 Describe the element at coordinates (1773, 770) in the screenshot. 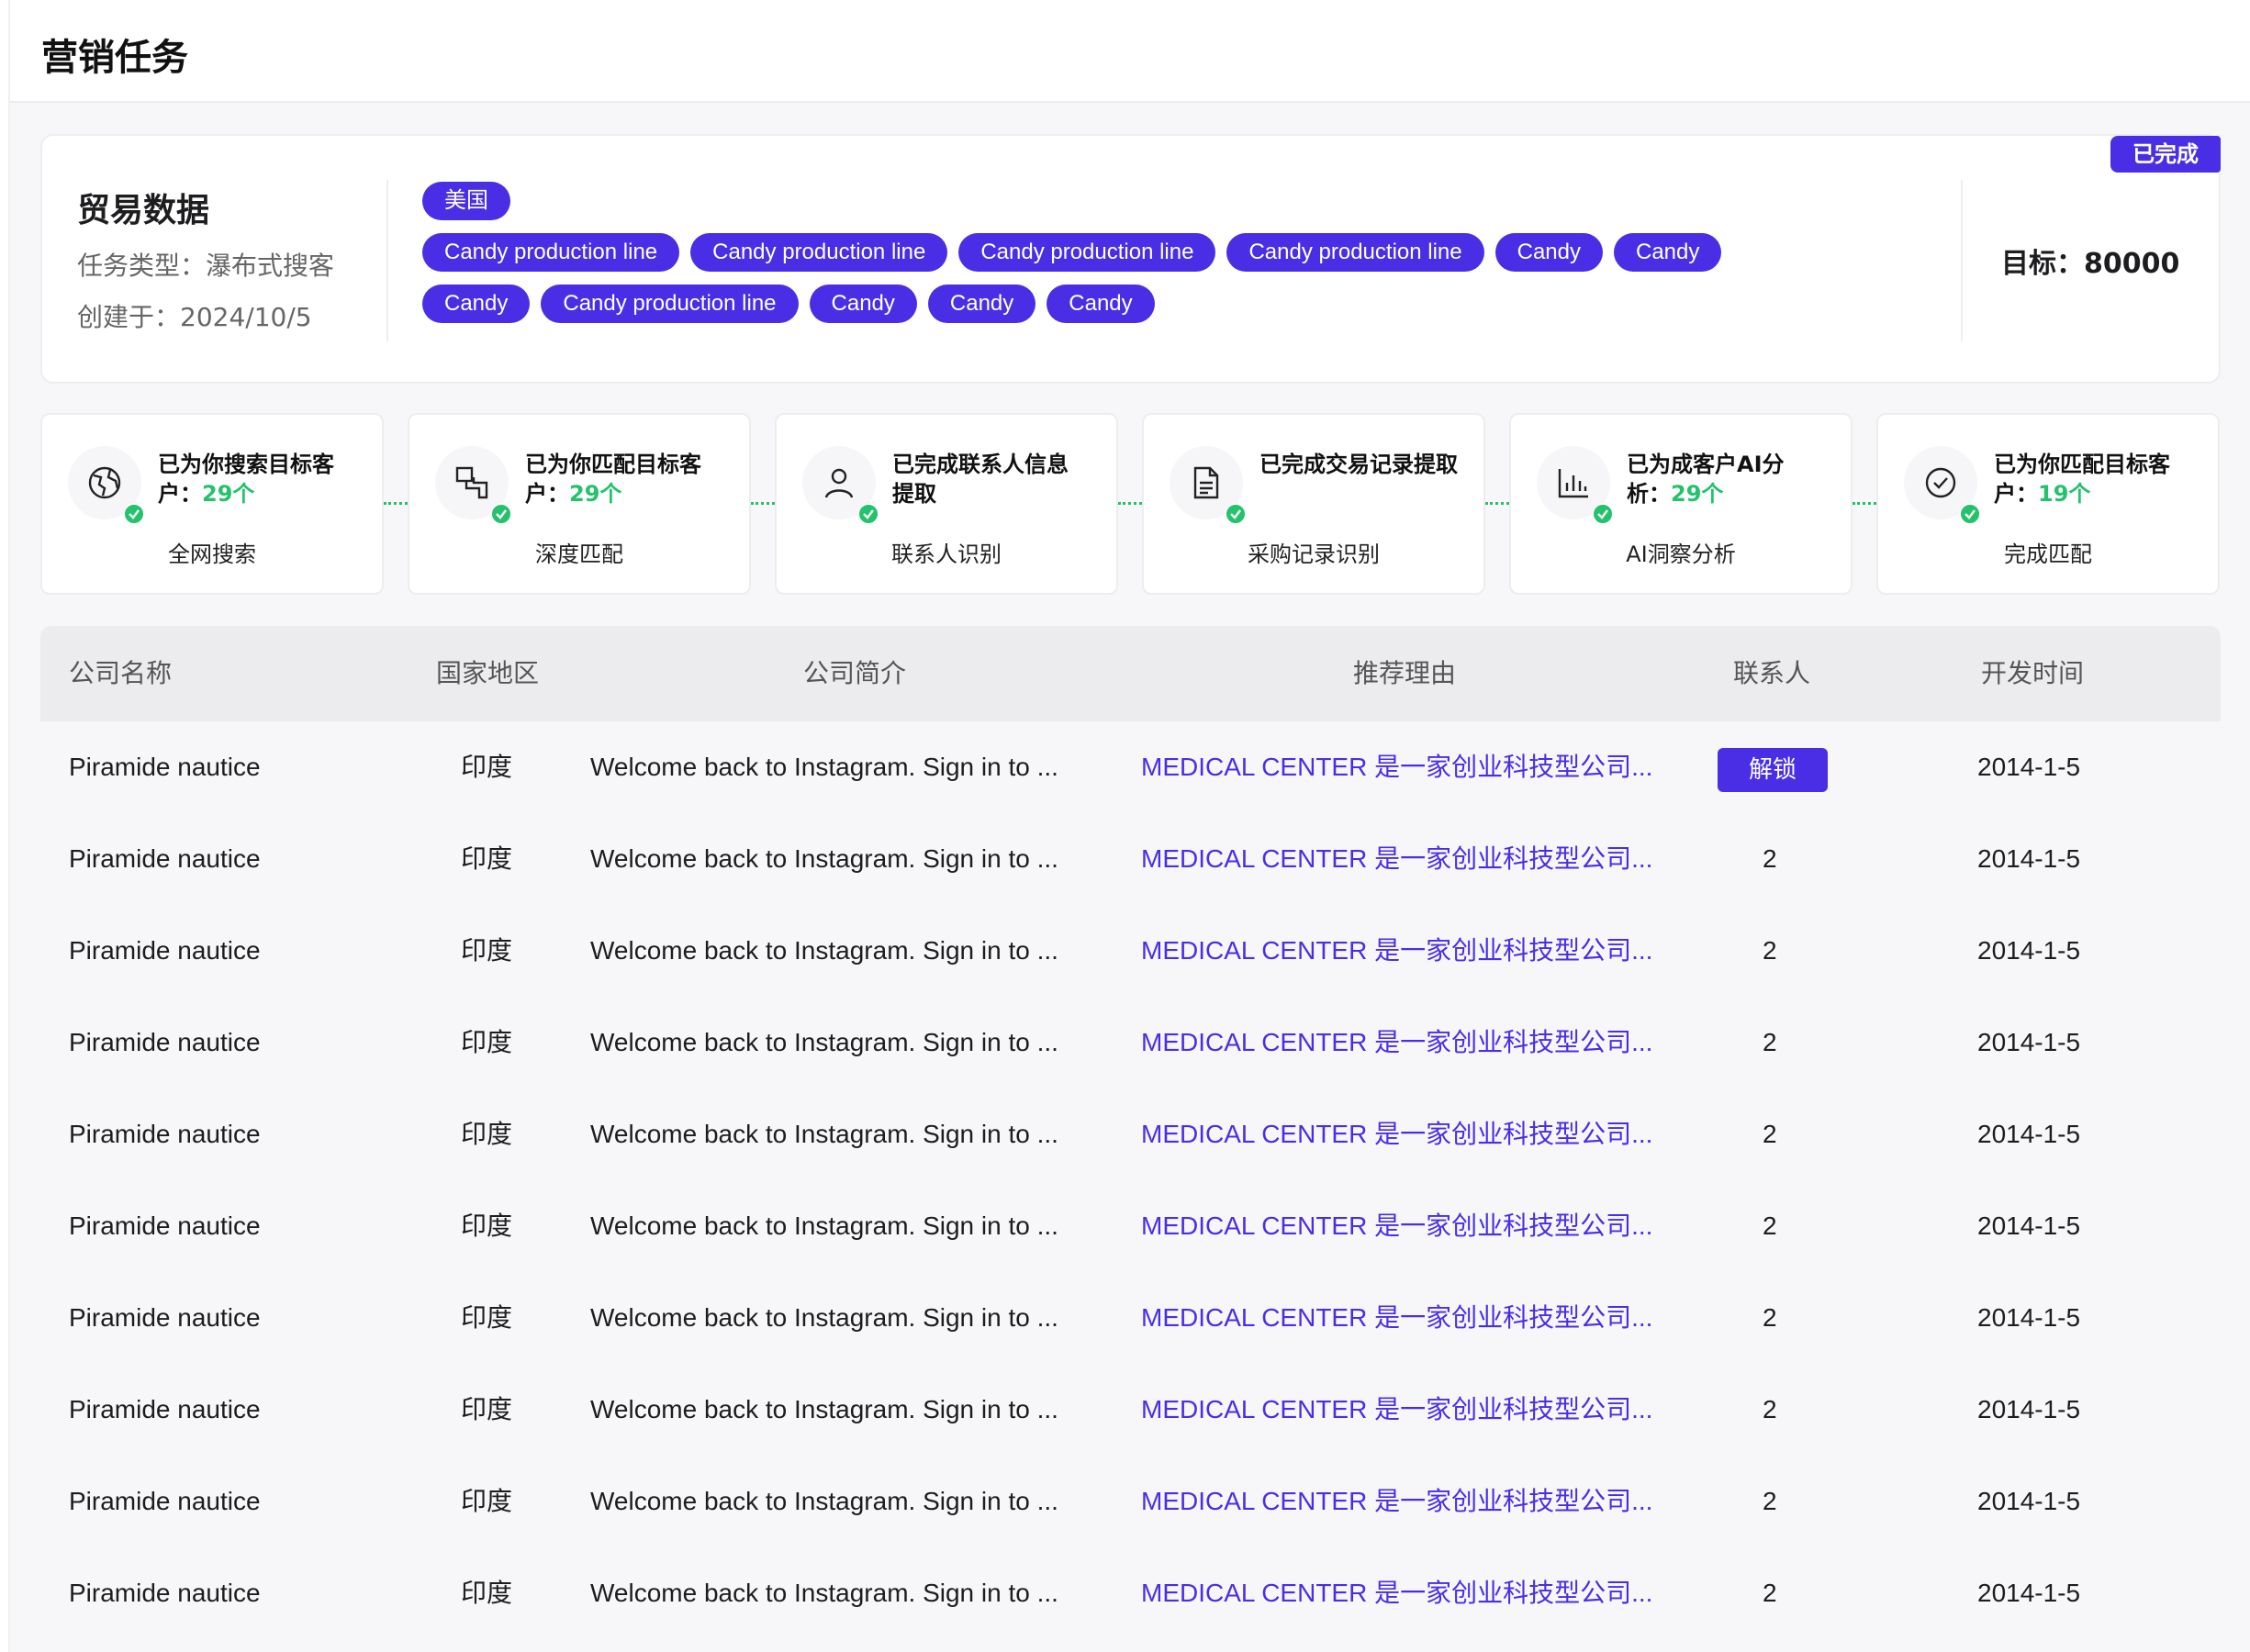

I see `unlock-button: 解锁` at that location.